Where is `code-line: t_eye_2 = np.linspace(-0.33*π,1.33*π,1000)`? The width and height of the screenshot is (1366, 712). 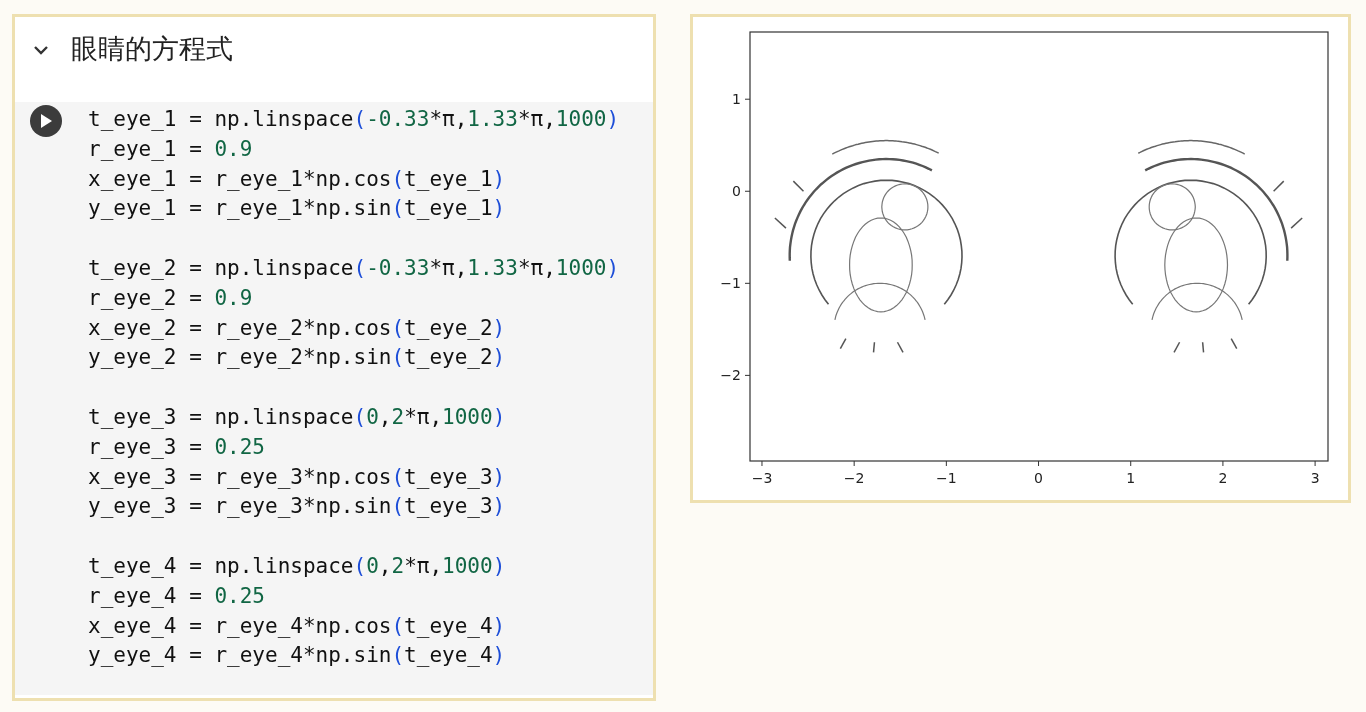 code-line: t_eye_2 = np.linspace(-0.33*π,1.33*π,1000) is located at coordinates (354, 268).